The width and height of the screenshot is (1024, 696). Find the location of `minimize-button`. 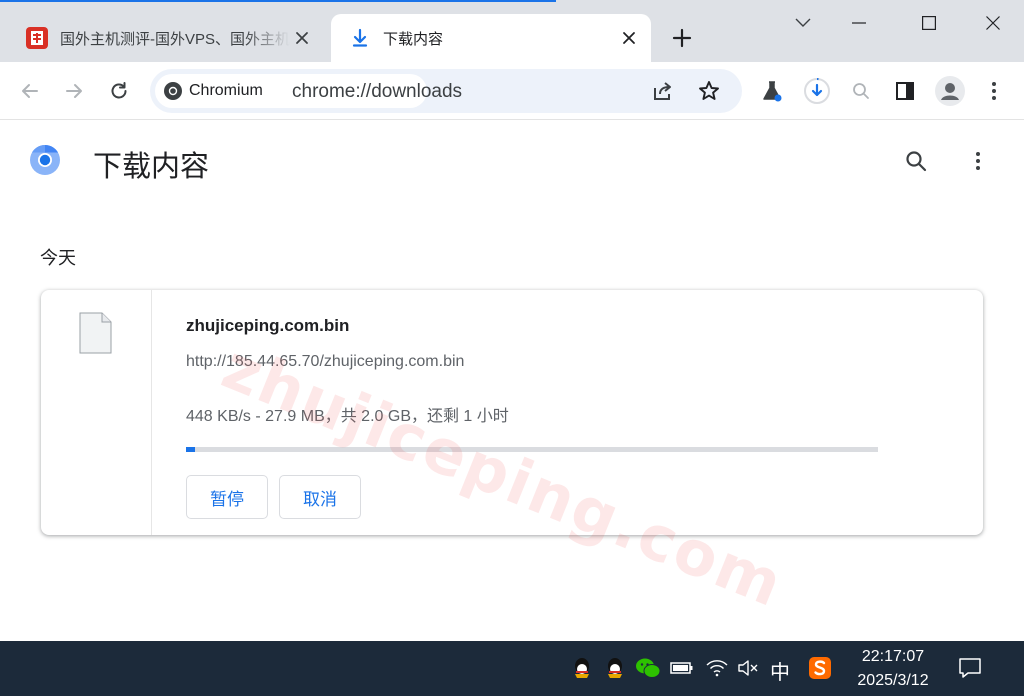

minimize-button is located at coordinates (859, 23).